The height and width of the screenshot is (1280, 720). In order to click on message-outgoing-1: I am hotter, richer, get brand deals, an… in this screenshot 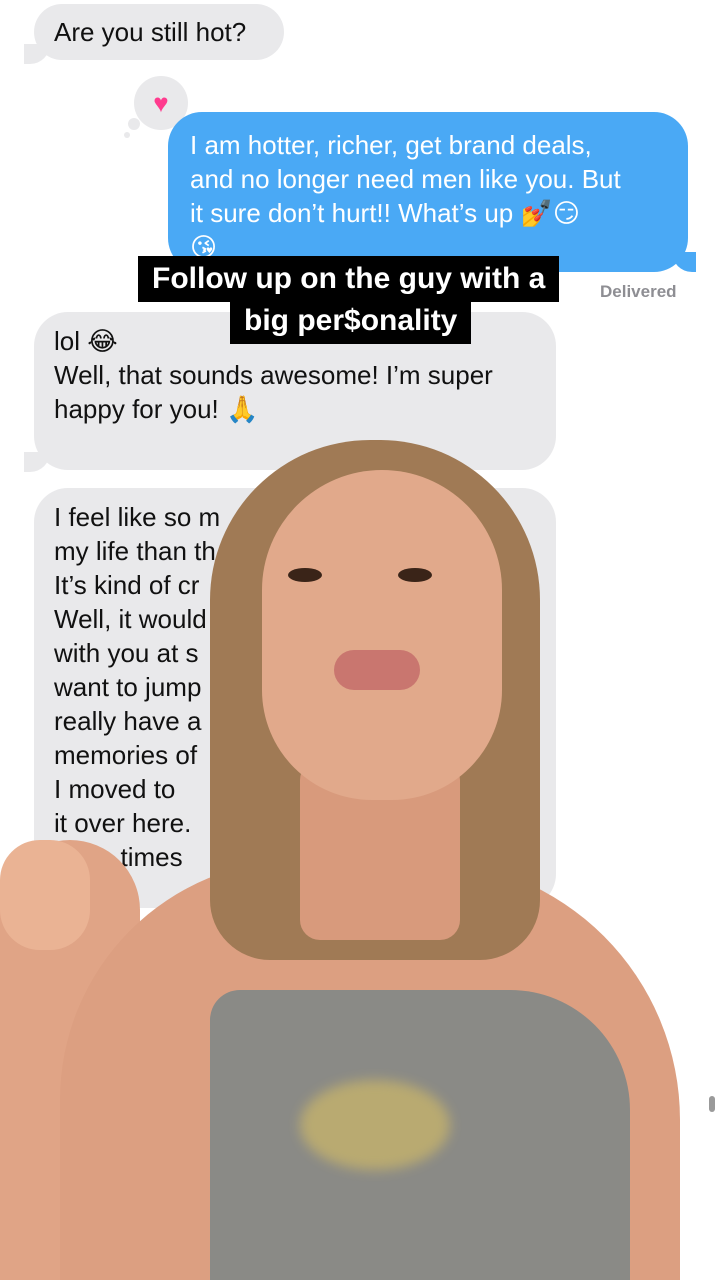, I will do `click(428, 192)`.